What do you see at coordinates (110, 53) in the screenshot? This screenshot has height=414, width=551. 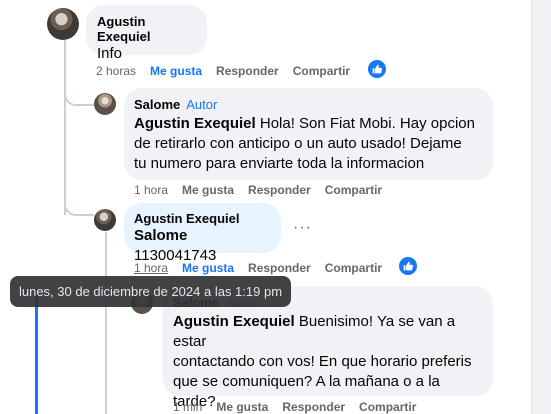 I see `comment-text: Info` at bounding box center [110, 53].